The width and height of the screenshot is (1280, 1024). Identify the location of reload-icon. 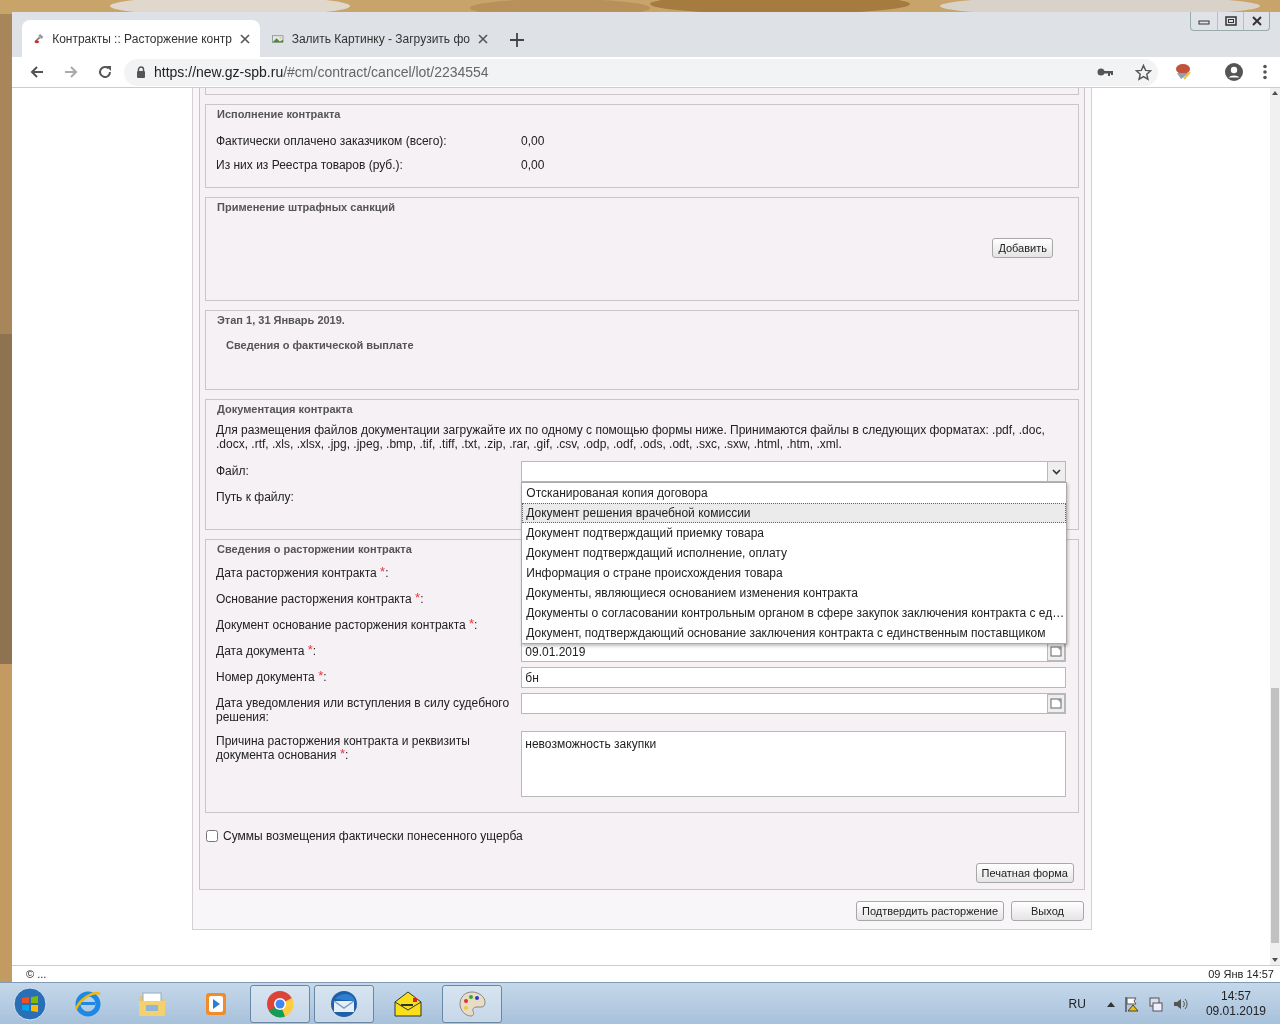
(105, 72).